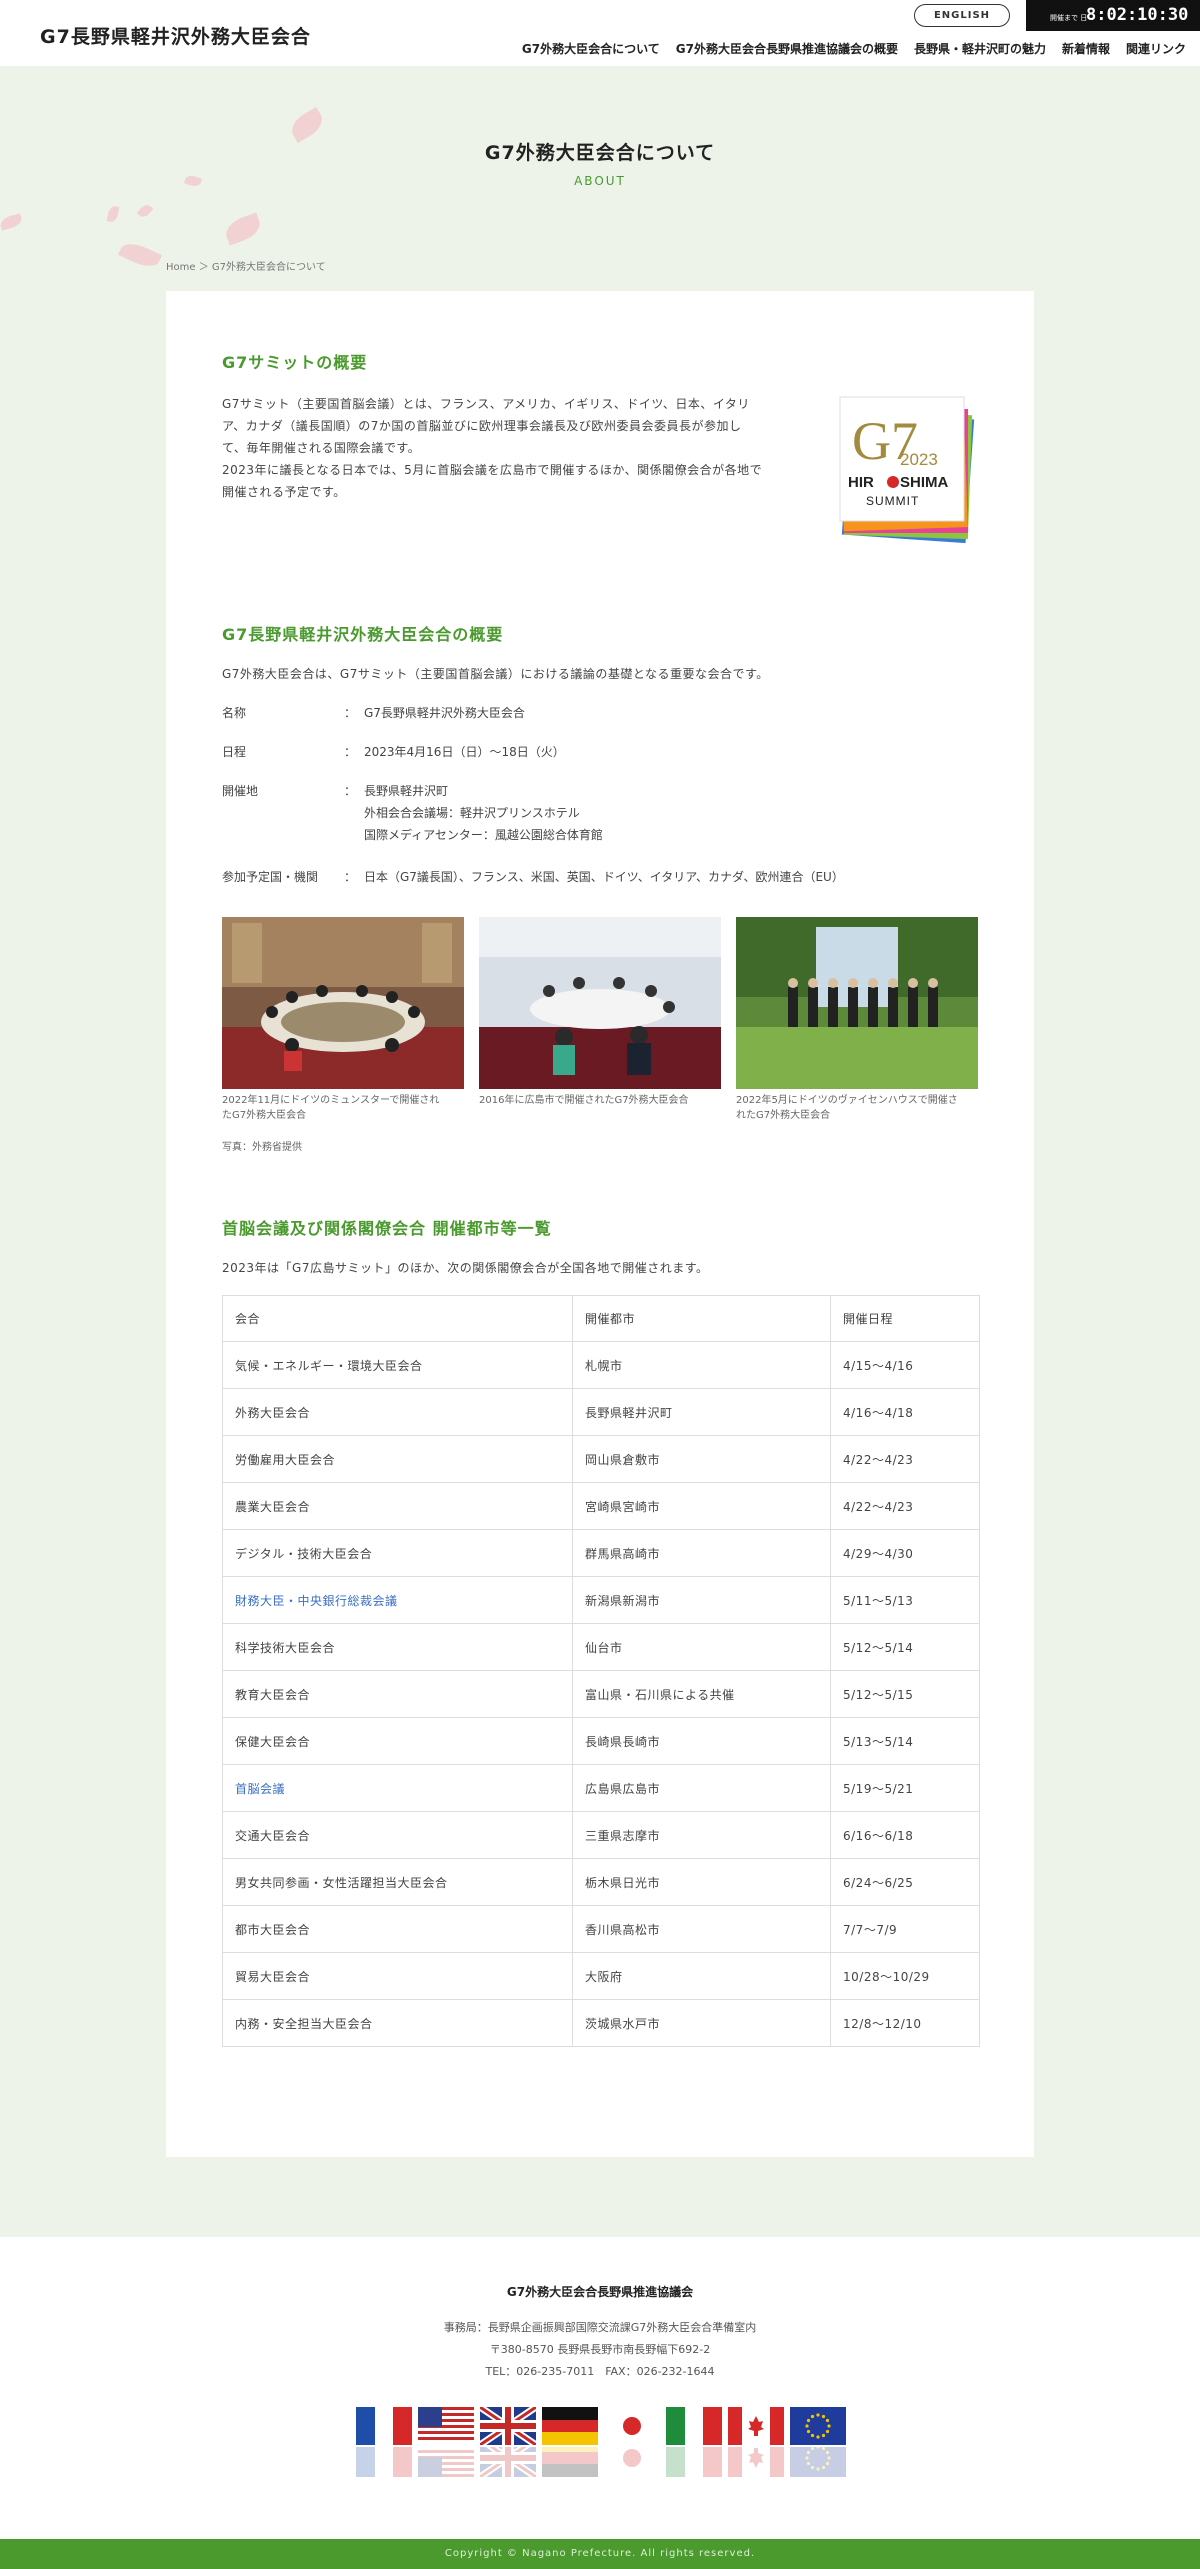 The image size is (1200, 2569). I want to click on dates-cell: 4/29〜4/30, so click(905, 1553).